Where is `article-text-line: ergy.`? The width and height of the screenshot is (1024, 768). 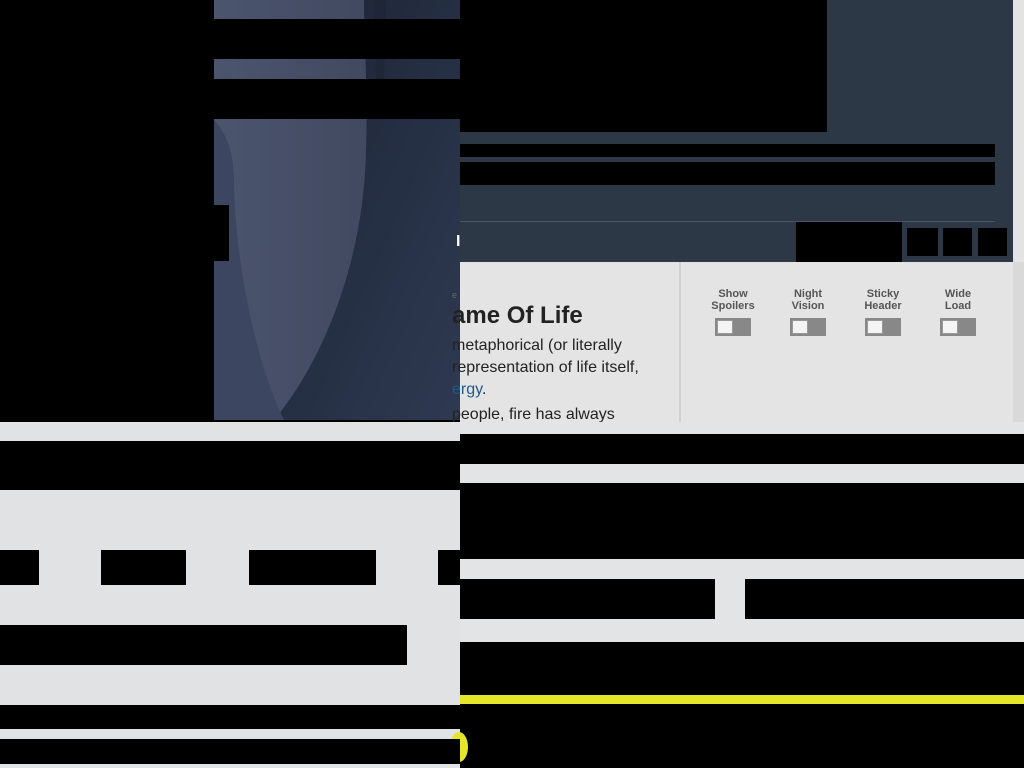
article-text-line: ergy. is located at coordinates (469, 389).